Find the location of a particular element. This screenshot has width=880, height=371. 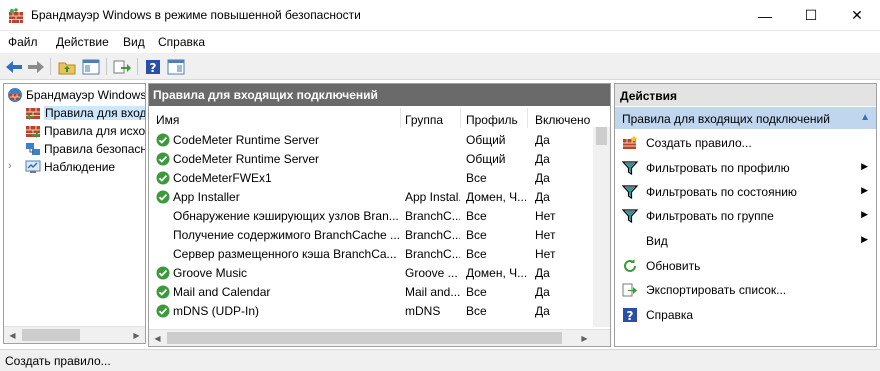

table-row: CodeMeterFWEx1 Все Да is located at coordinates (370, 178).